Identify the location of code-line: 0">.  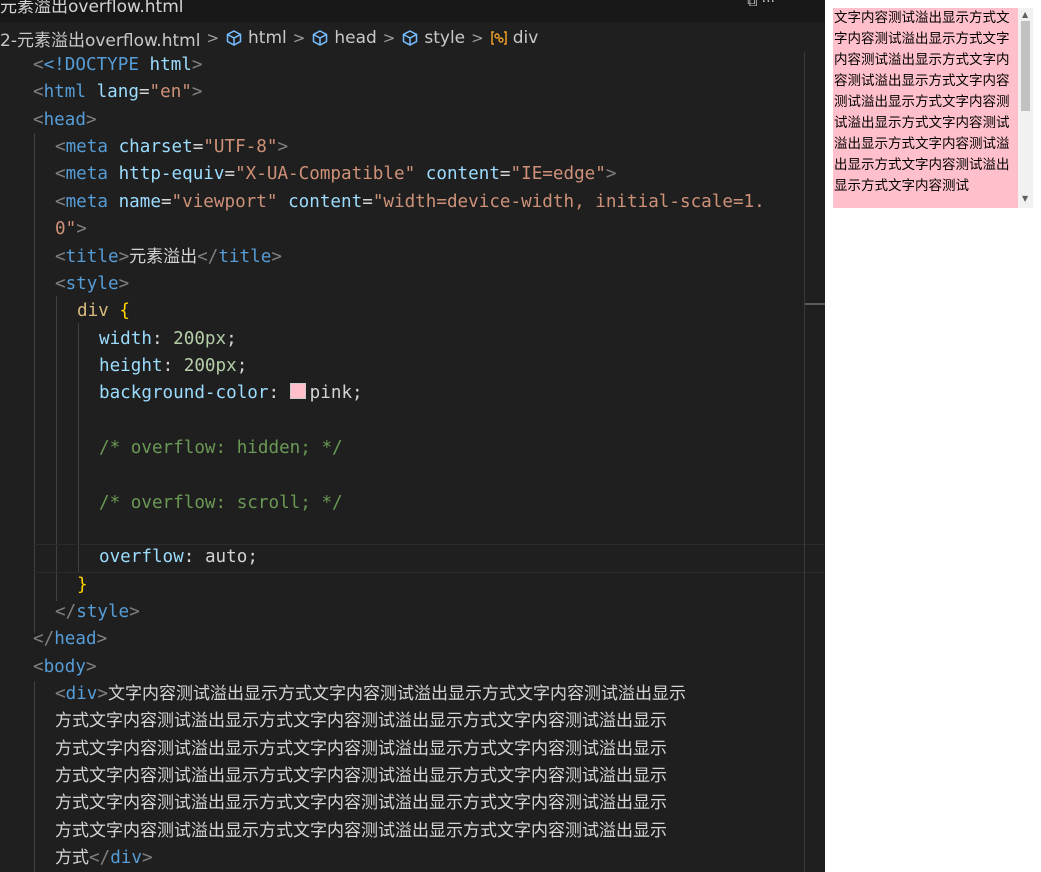
(71, 229).